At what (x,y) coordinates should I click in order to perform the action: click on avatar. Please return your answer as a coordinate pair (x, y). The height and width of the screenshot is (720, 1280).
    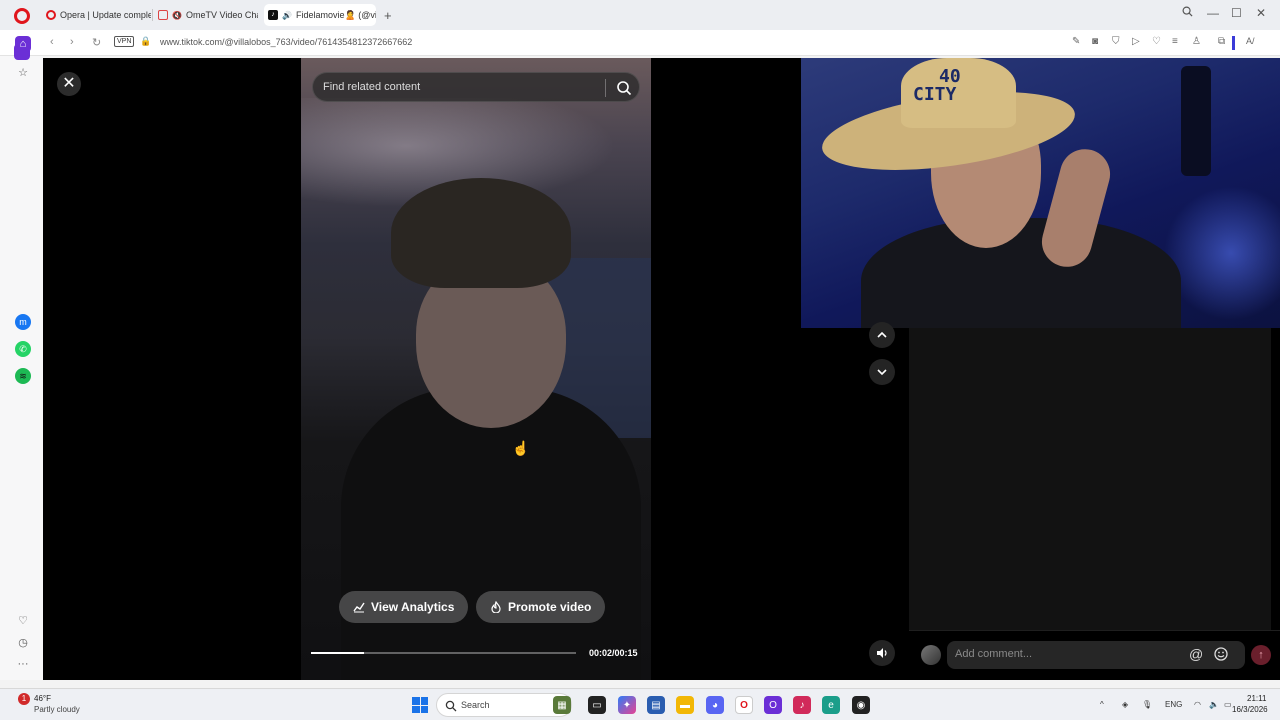
    Looking at the image, I should click on (931, 655).